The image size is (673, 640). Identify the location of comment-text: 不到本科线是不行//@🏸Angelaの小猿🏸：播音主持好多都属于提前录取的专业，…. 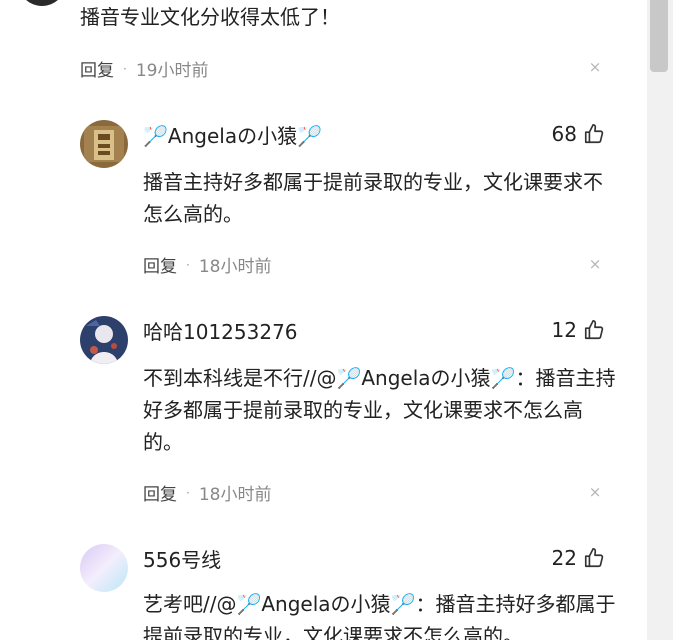
(379, 410).